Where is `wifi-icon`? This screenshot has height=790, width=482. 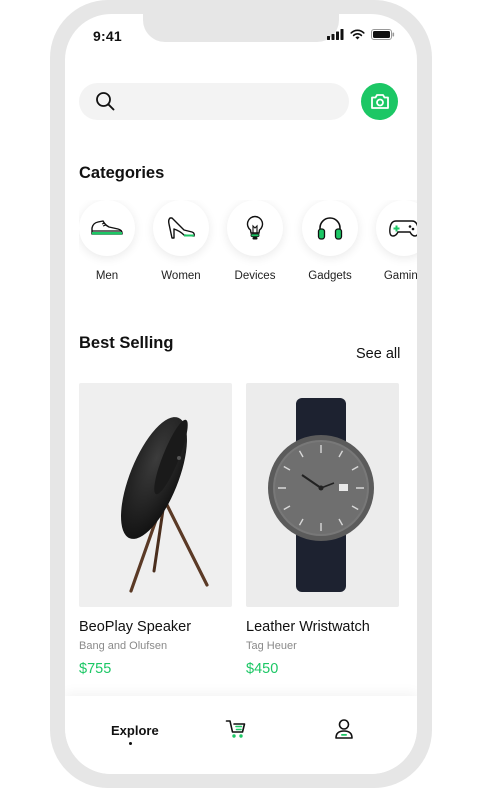 wifi-icon is located at coordinates (357, 34).